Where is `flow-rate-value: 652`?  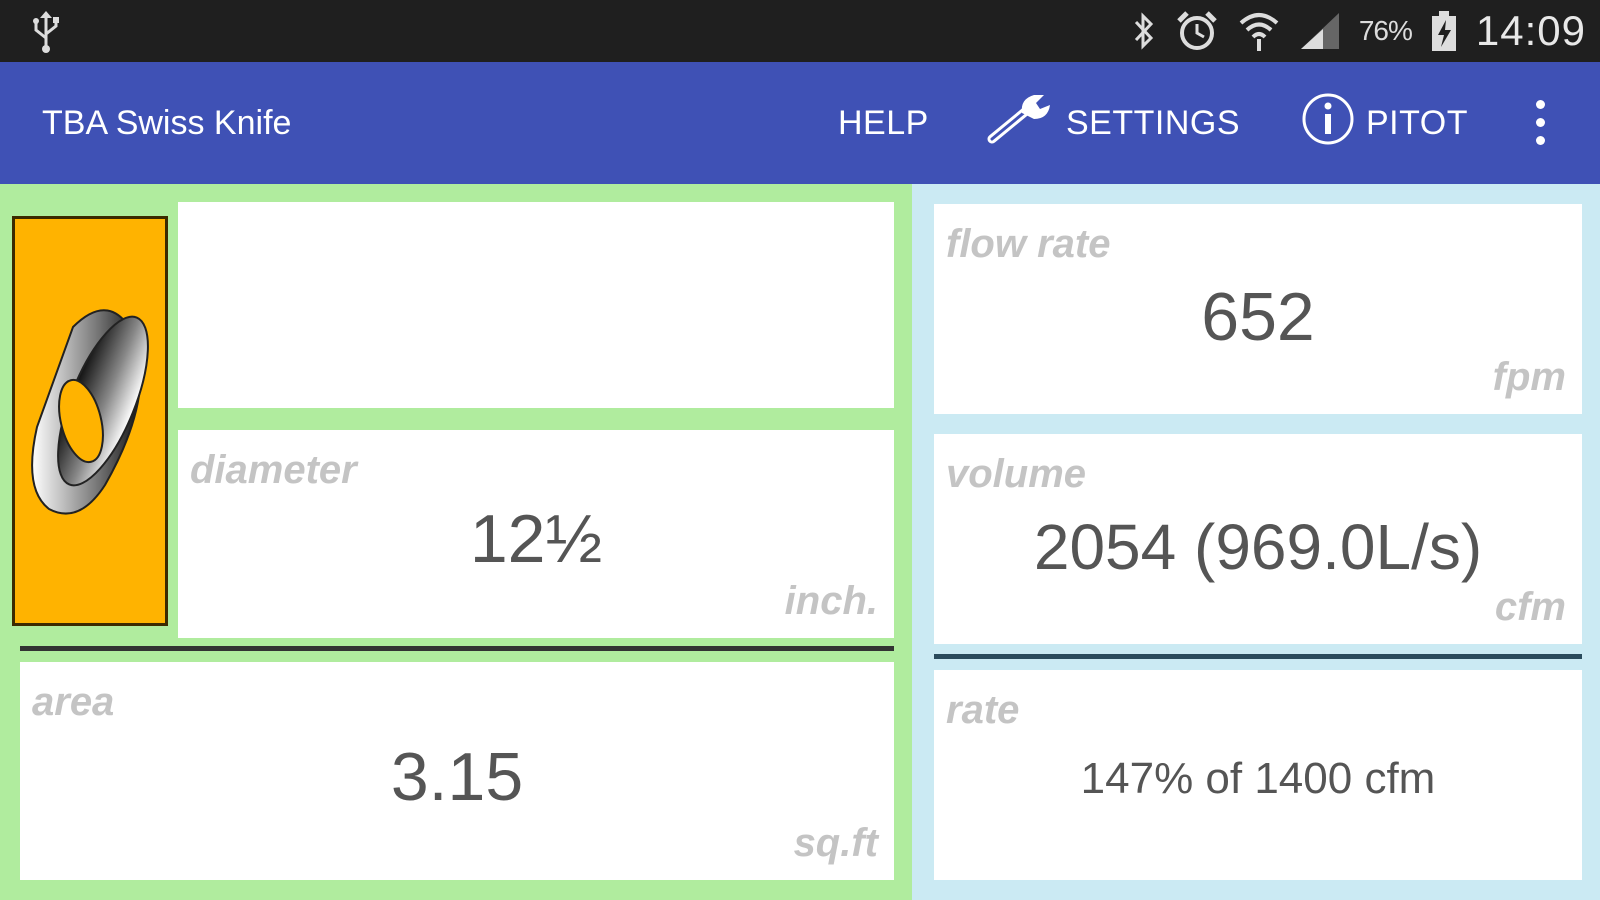 flow-rate-value: 652 is located at coordinates (1258, 317).